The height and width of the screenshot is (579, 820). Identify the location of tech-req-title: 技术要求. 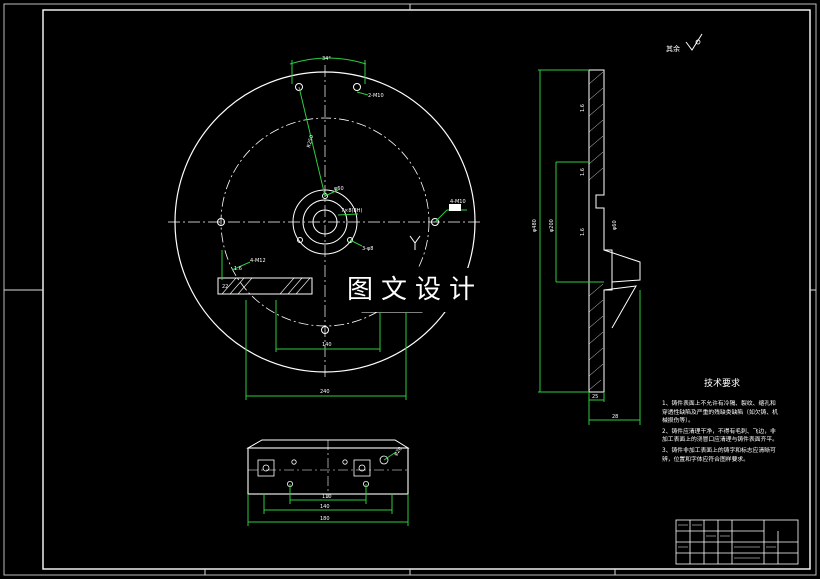
(722, 383).